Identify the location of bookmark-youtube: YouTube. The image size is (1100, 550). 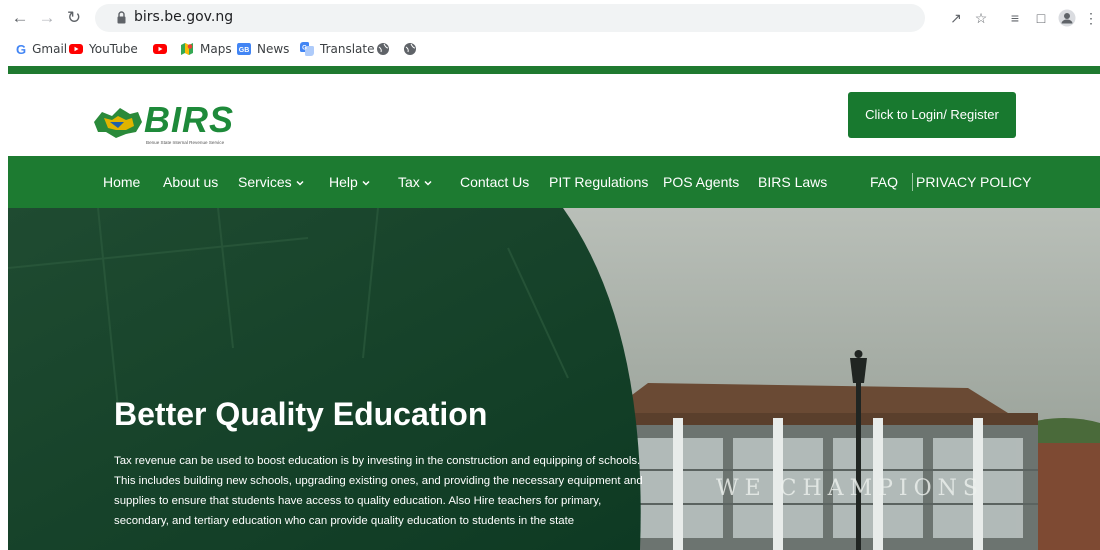
(103, 49).